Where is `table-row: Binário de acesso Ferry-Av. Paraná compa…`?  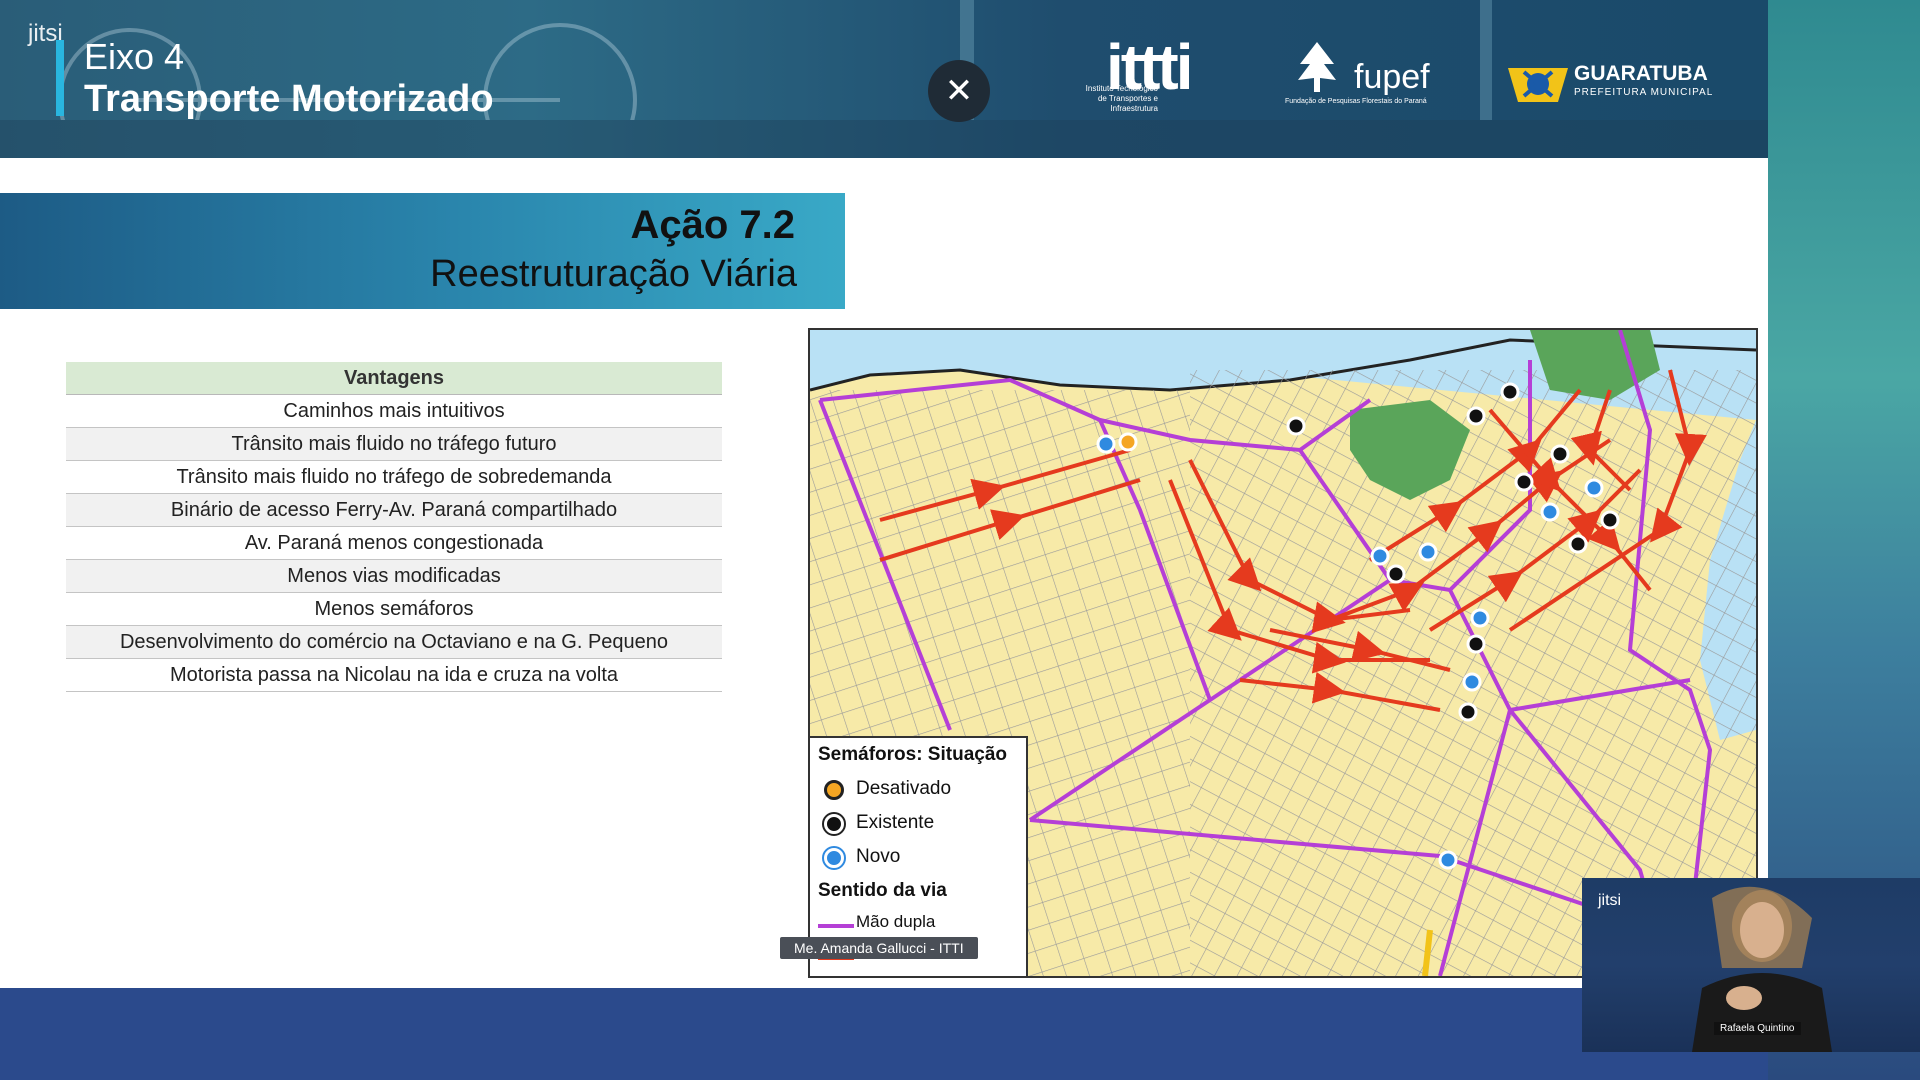 table-row: Binário de acesso Ferry-Av. Paraná compa… is located at coordinates (394, 510).